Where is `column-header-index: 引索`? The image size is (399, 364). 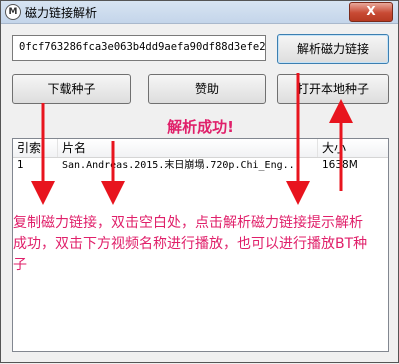 column-header-index: 引索 is located at coordinates (35, 148).